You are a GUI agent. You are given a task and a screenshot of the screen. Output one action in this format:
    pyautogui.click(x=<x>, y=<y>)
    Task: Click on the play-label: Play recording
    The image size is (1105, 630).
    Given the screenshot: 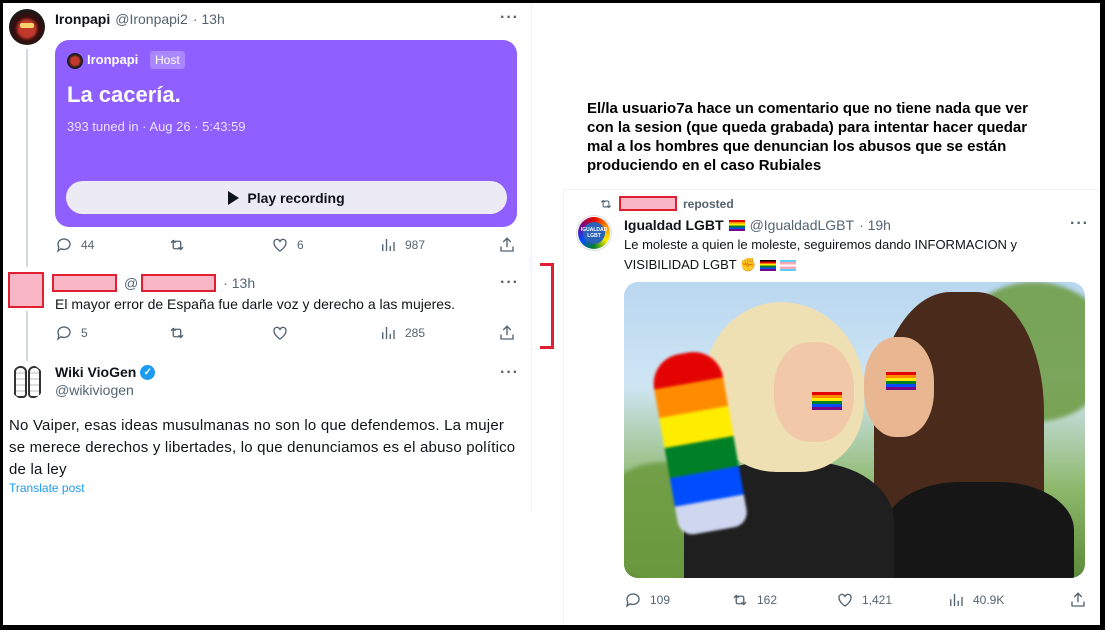 What is the action you would take?
    pyautogui.click(x=296, y=197)
    